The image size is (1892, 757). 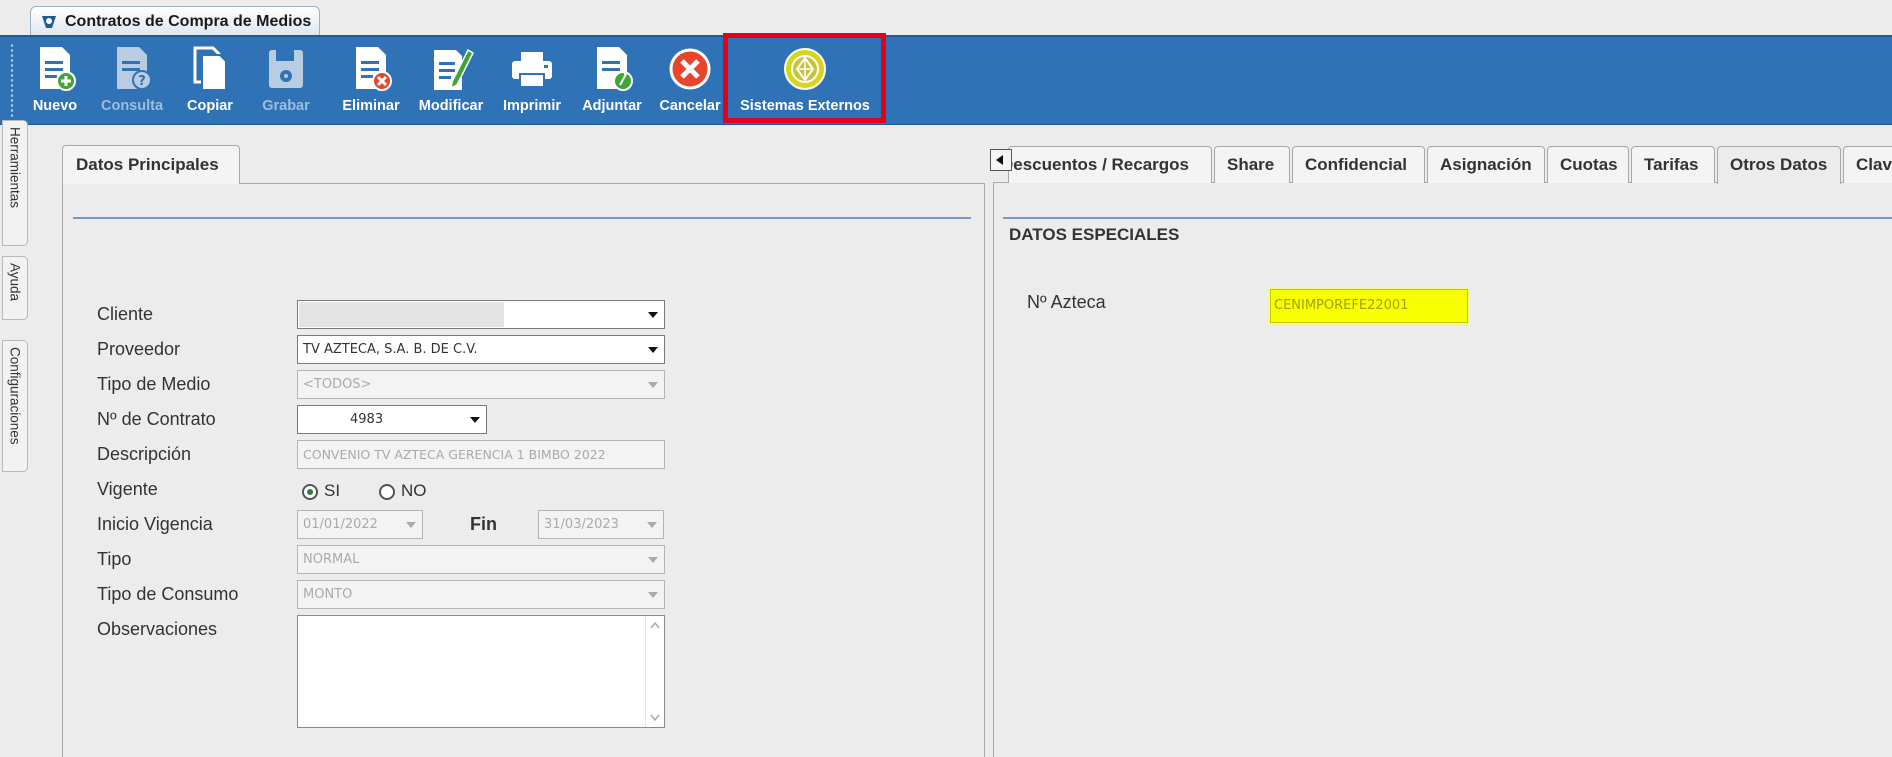 I want to click on attach-button: Adjuntar, so click(x=612, y=81).